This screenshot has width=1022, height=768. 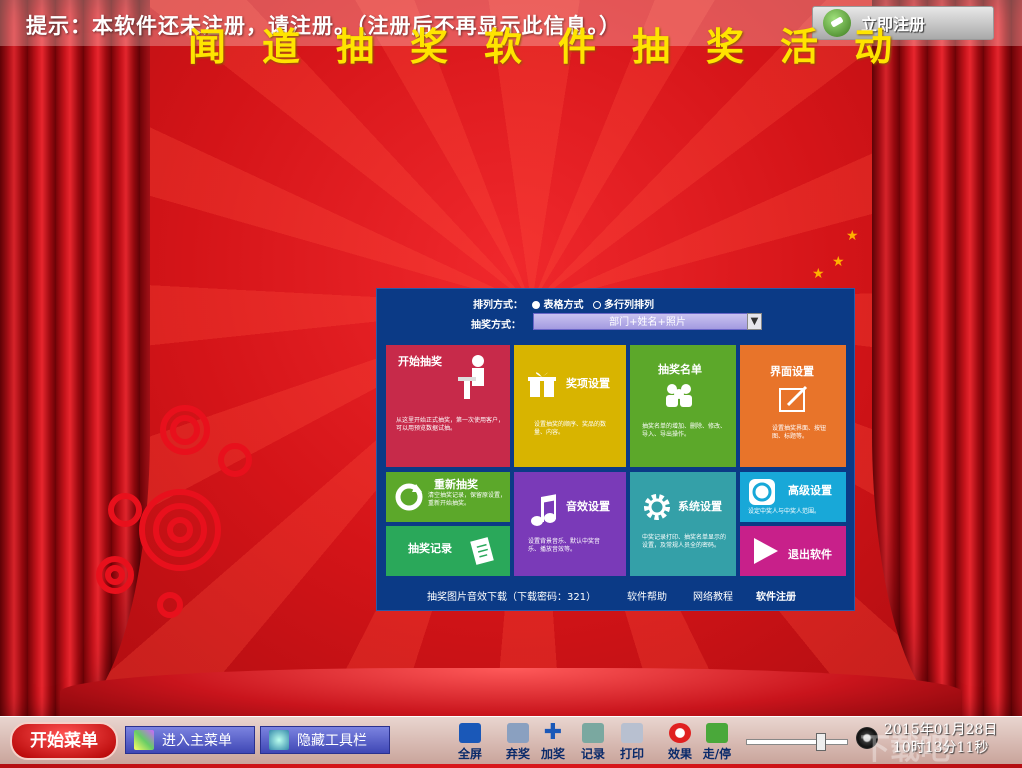 What do you see at coordinates (470, 733) in the screenshot?
I see `fullscreen-icon` at bounding box center [470, 733].